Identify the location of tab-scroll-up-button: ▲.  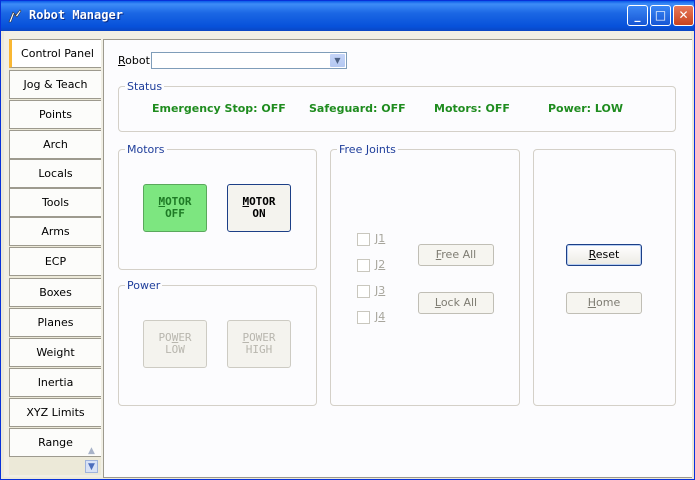
(91, 451).